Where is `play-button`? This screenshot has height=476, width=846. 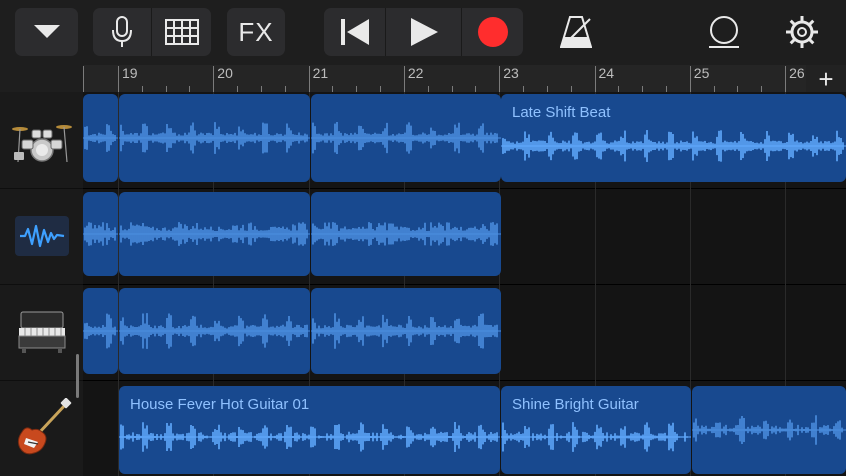
play-button is located at coordinates (423, 32).